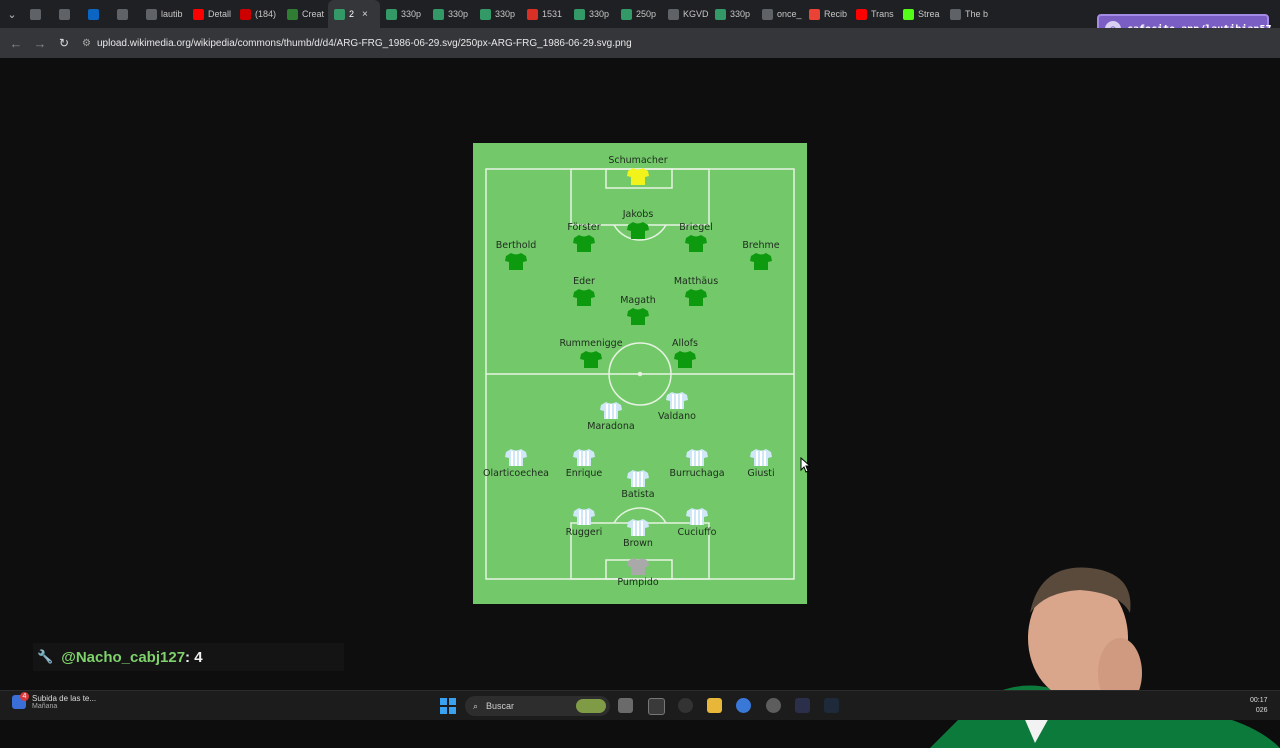  What do you see at coordinates (516, 473) in the screenshot?
I see `player-name: Olarticoechea` at bounding box center [516, 473].